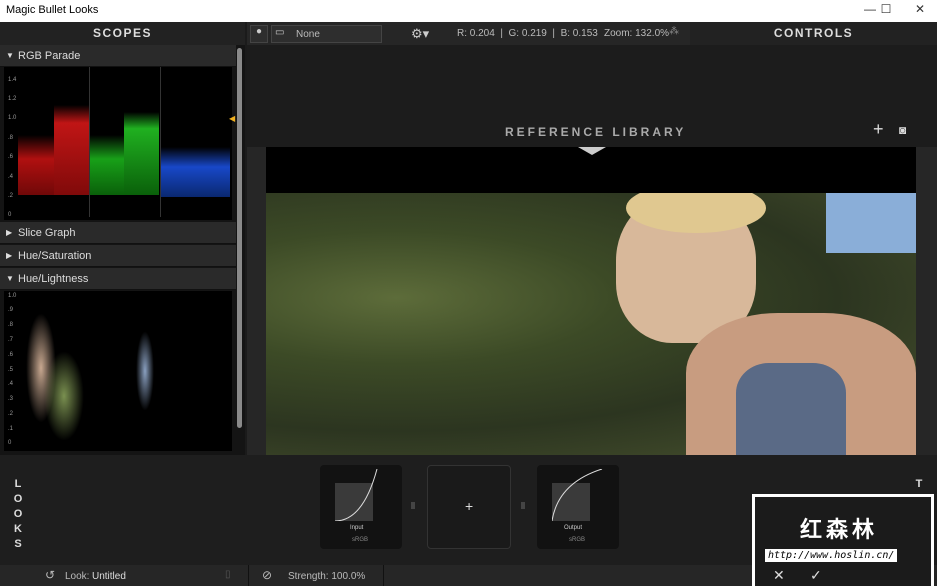 The height and width of the screenshot is (586, 937). I want to click on camera-icon: ◙, so click(902, 130).